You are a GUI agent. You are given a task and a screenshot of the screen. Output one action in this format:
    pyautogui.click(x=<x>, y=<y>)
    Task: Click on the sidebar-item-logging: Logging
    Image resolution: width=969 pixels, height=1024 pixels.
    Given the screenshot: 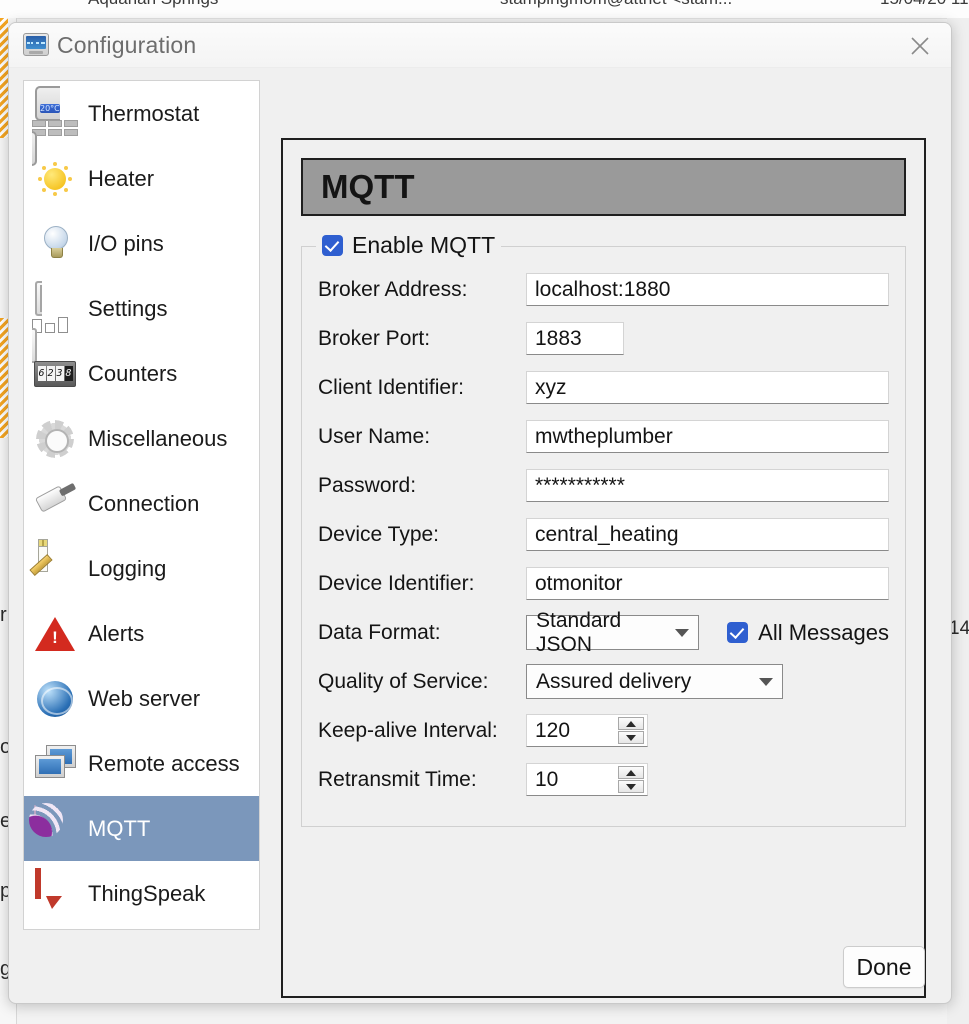 What is the action you would take?
    pyautogui.click(x=141, y=568)
    